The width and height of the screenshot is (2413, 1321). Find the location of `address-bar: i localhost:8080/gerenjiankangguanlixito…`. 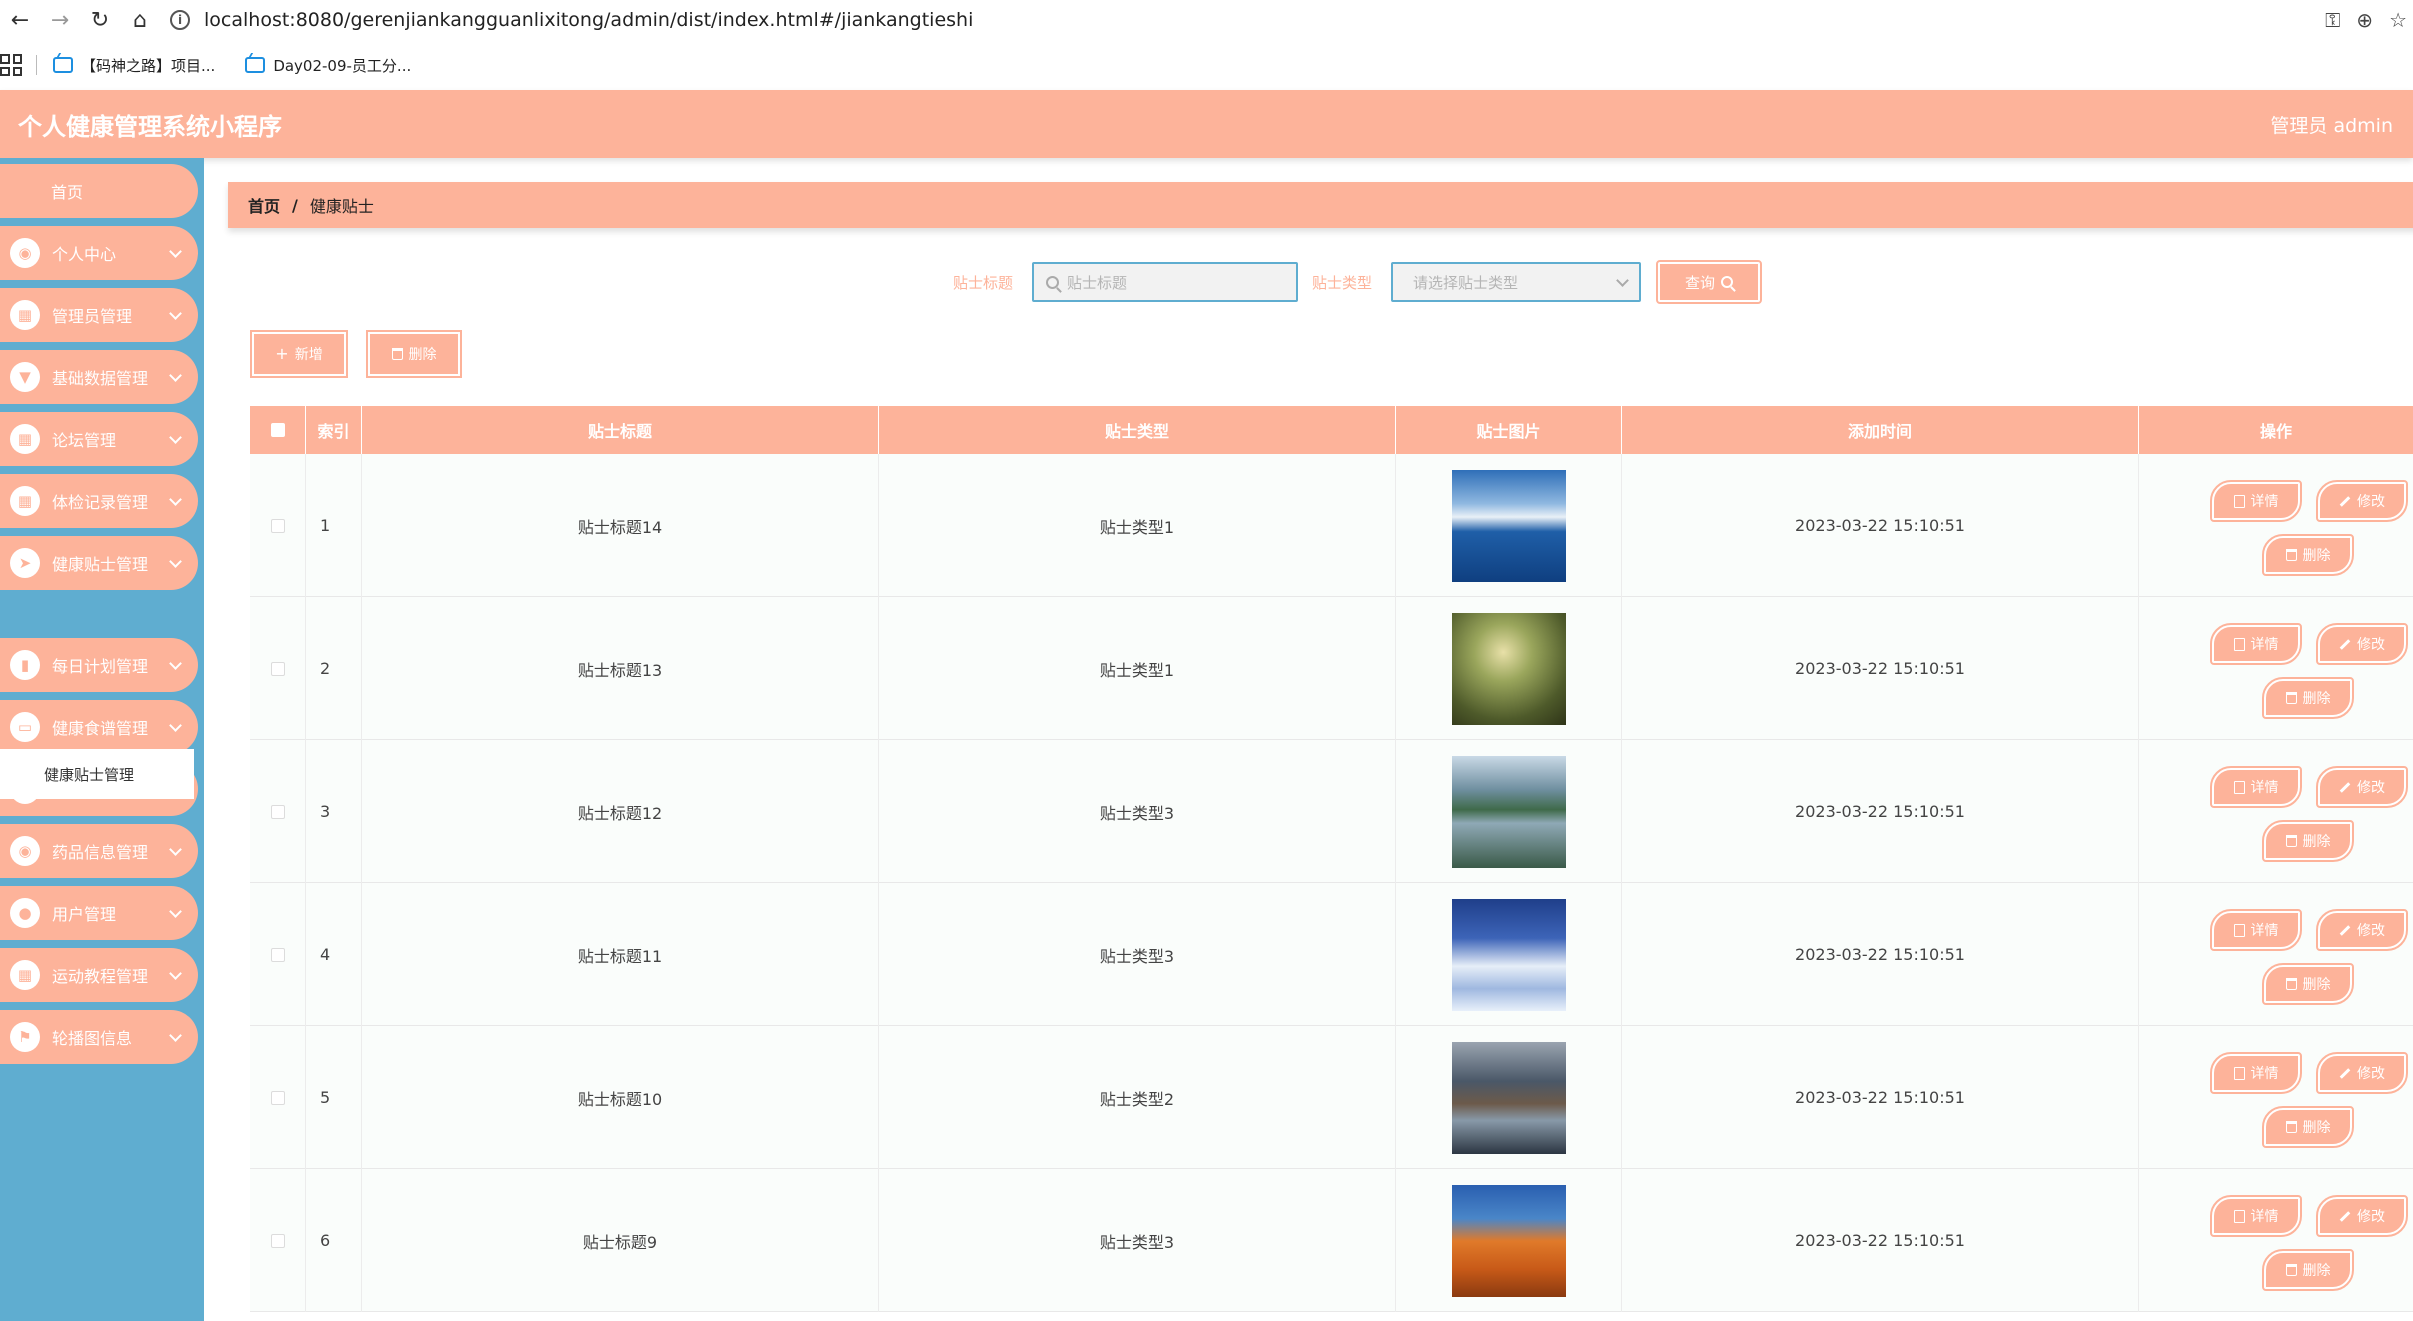

address-bar: i localhost:8080/gerenjiankangguanlixito… is located at coordinates (1247, 20).